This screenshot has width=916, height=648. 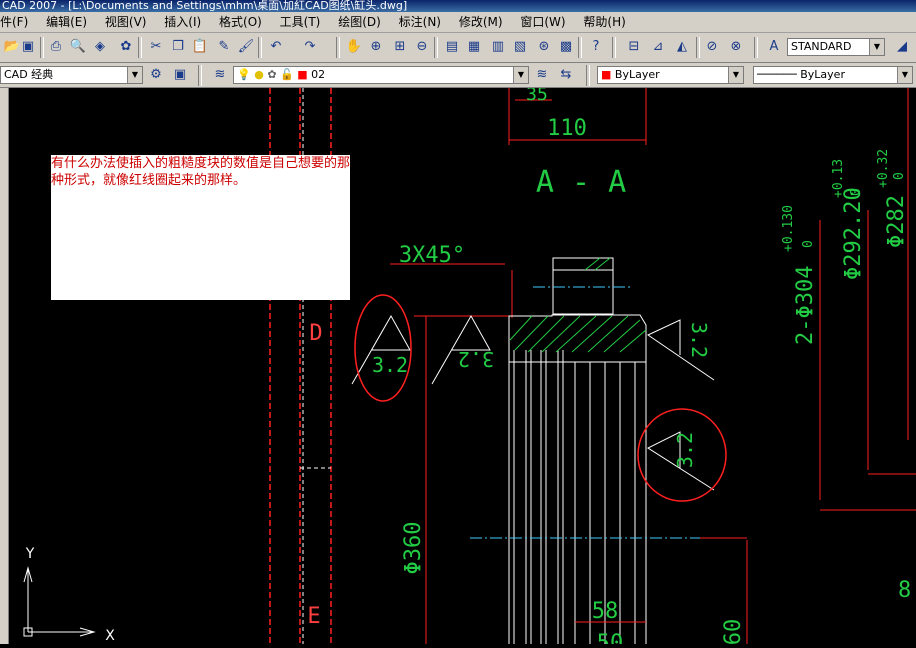 What do you see at coordinates (537, 96) in the screenshot?
I see `dim-35: 35` at bounding box center [537, 96].